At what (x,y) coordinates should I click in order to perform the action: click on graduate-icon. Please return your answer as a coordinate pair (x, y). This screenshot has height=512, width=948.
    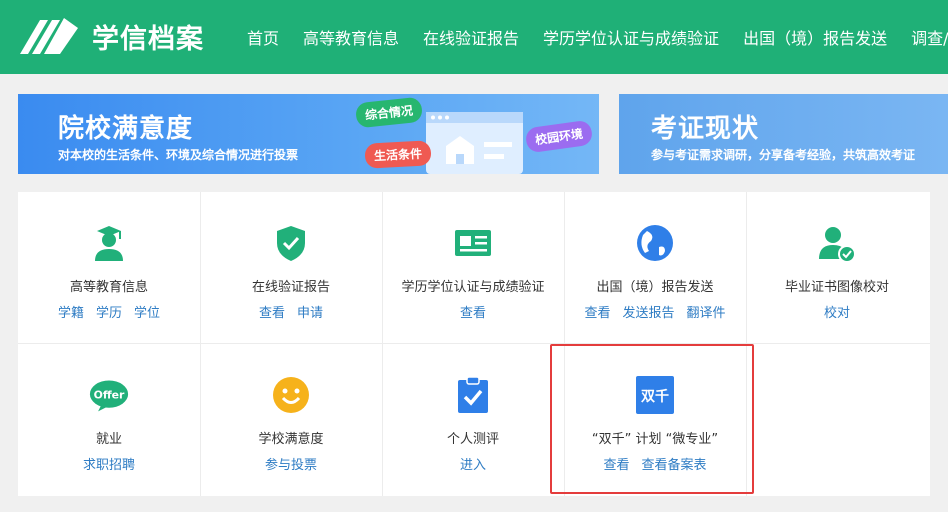
    Looking at the image, I should click on (109, 243).